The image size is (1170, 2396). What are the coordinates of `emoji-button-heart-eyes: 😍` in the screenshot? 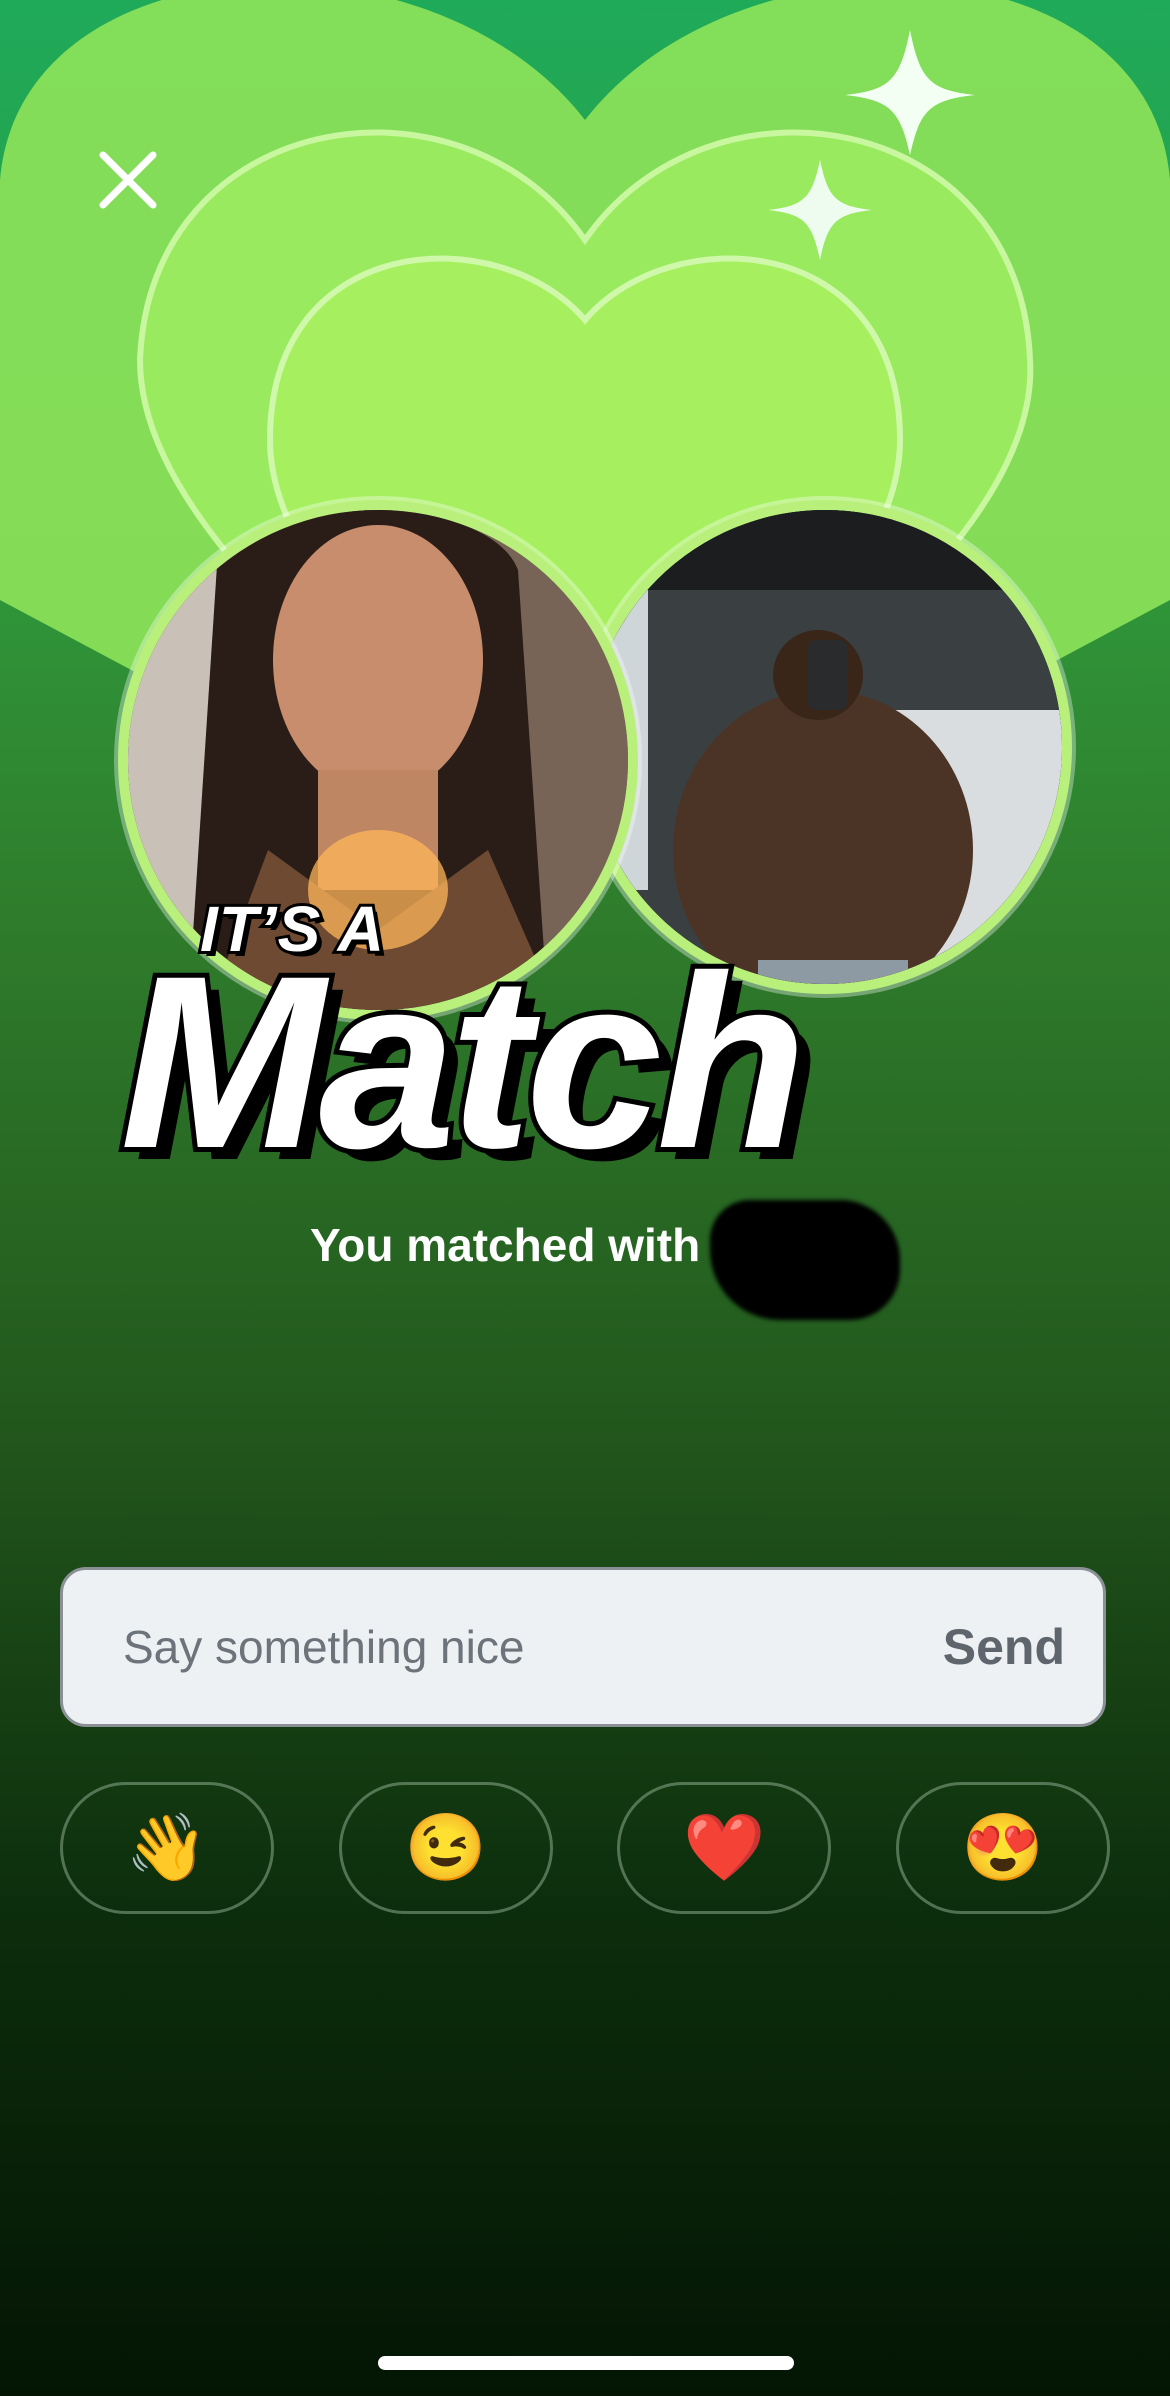 It's located at (1002, 1848).